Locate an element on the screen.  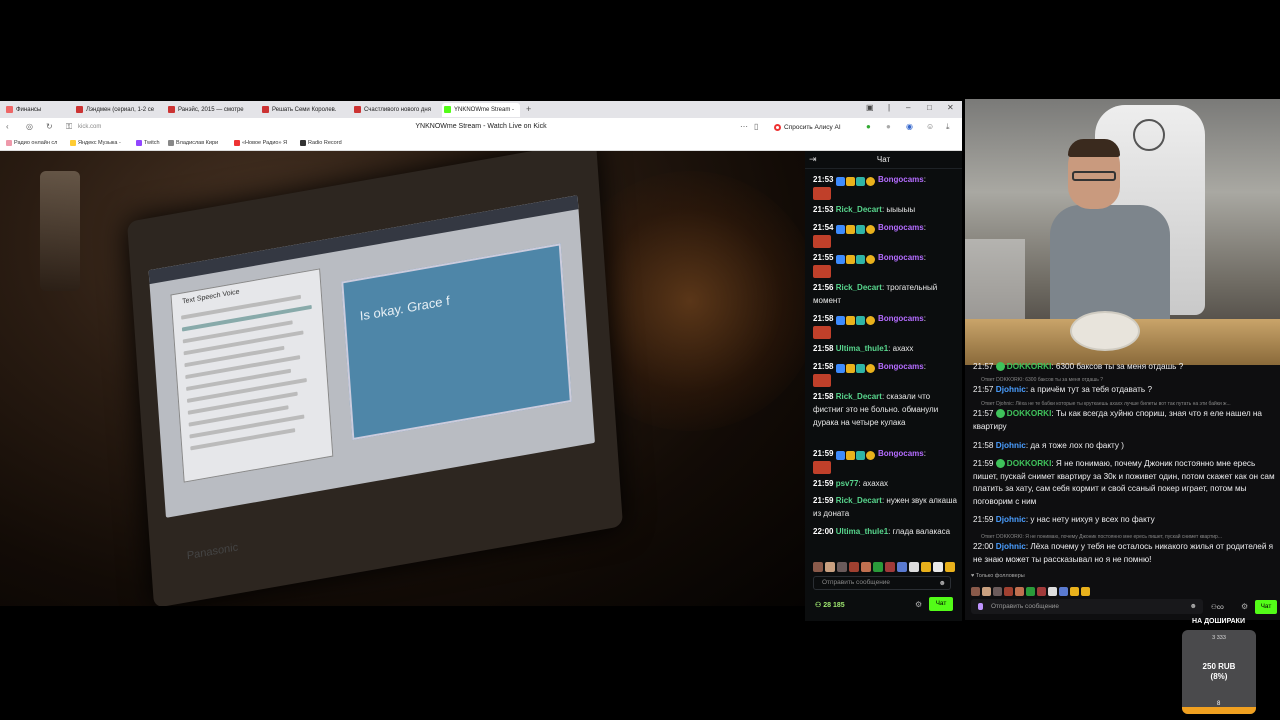
tab-3: Решать Семи Королев. is located at coordinates (302, 110).